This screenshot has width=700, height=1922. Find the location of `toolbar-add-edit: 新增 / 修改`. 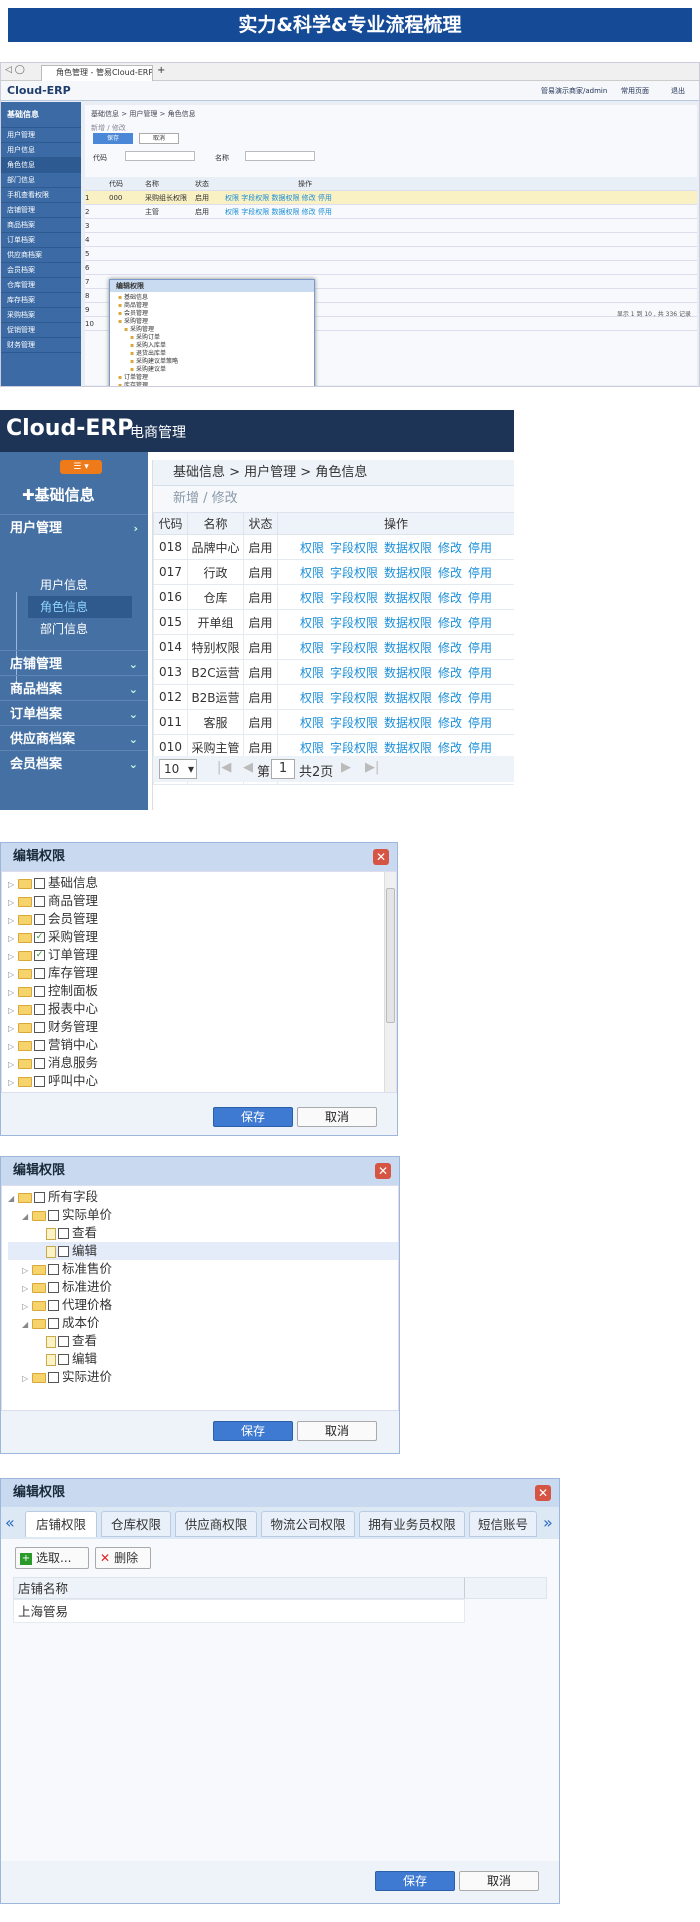

toolbar-add-edit: 新增 / 修改 is located at coordinates (333, 499).